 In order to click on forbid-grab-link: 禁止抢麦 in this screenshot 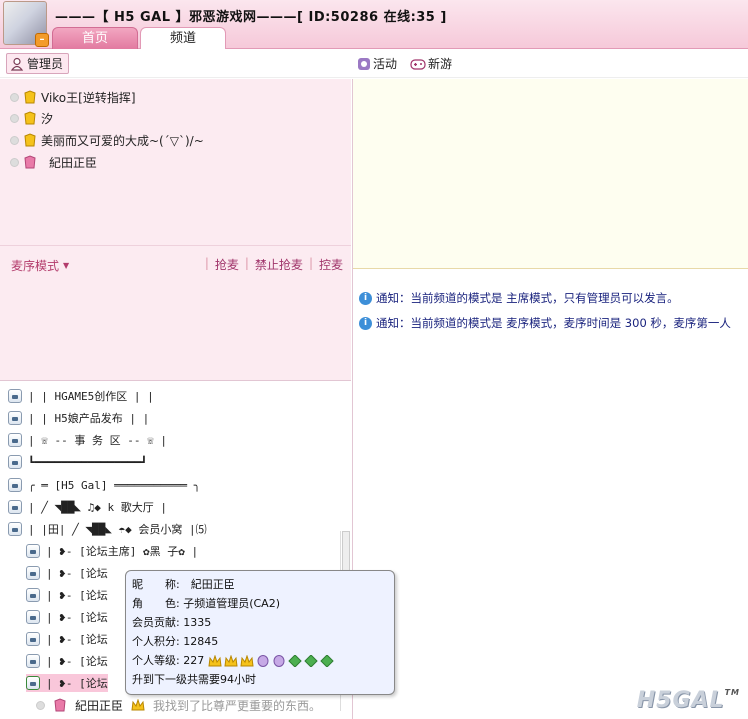, I will do `click(279, 264)`.